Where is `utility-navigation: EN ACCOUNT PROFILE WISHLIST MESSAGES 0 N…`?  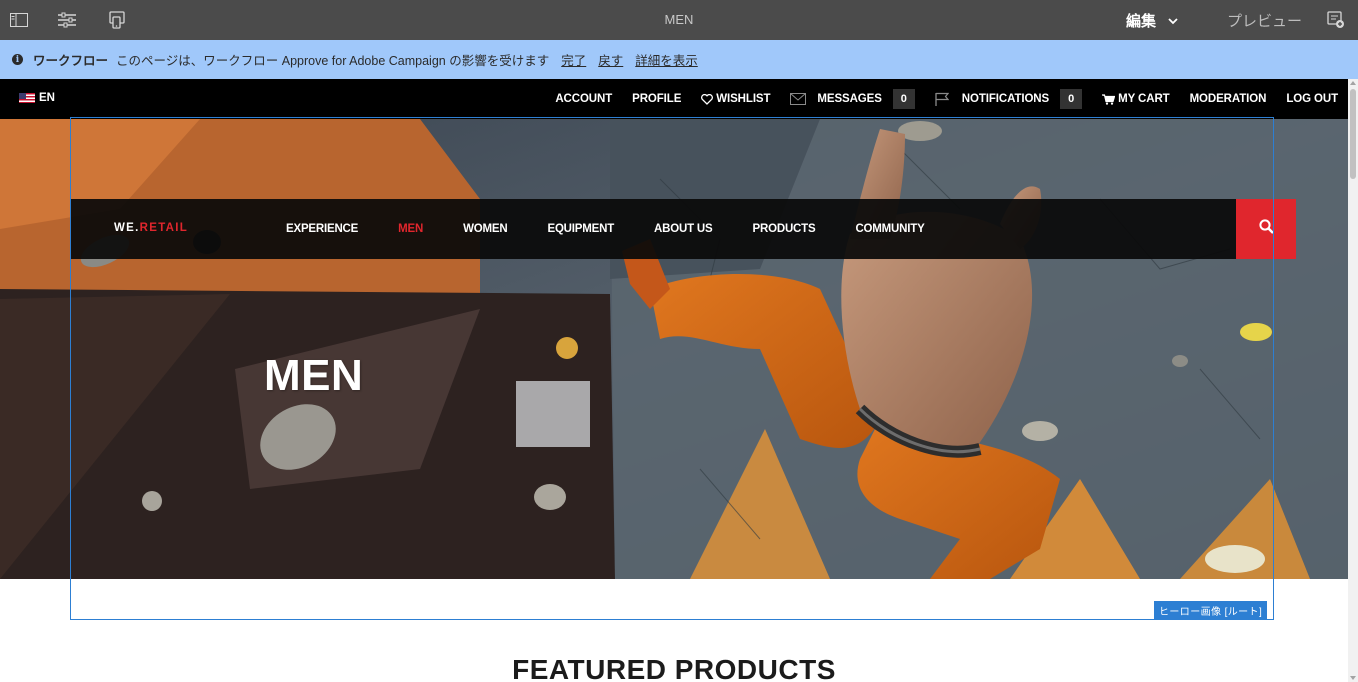 utility-navigation: EN ACCOUNT PROFILE WISHLIST MESSAGES 0 N… is located at coordinates (674, 99).